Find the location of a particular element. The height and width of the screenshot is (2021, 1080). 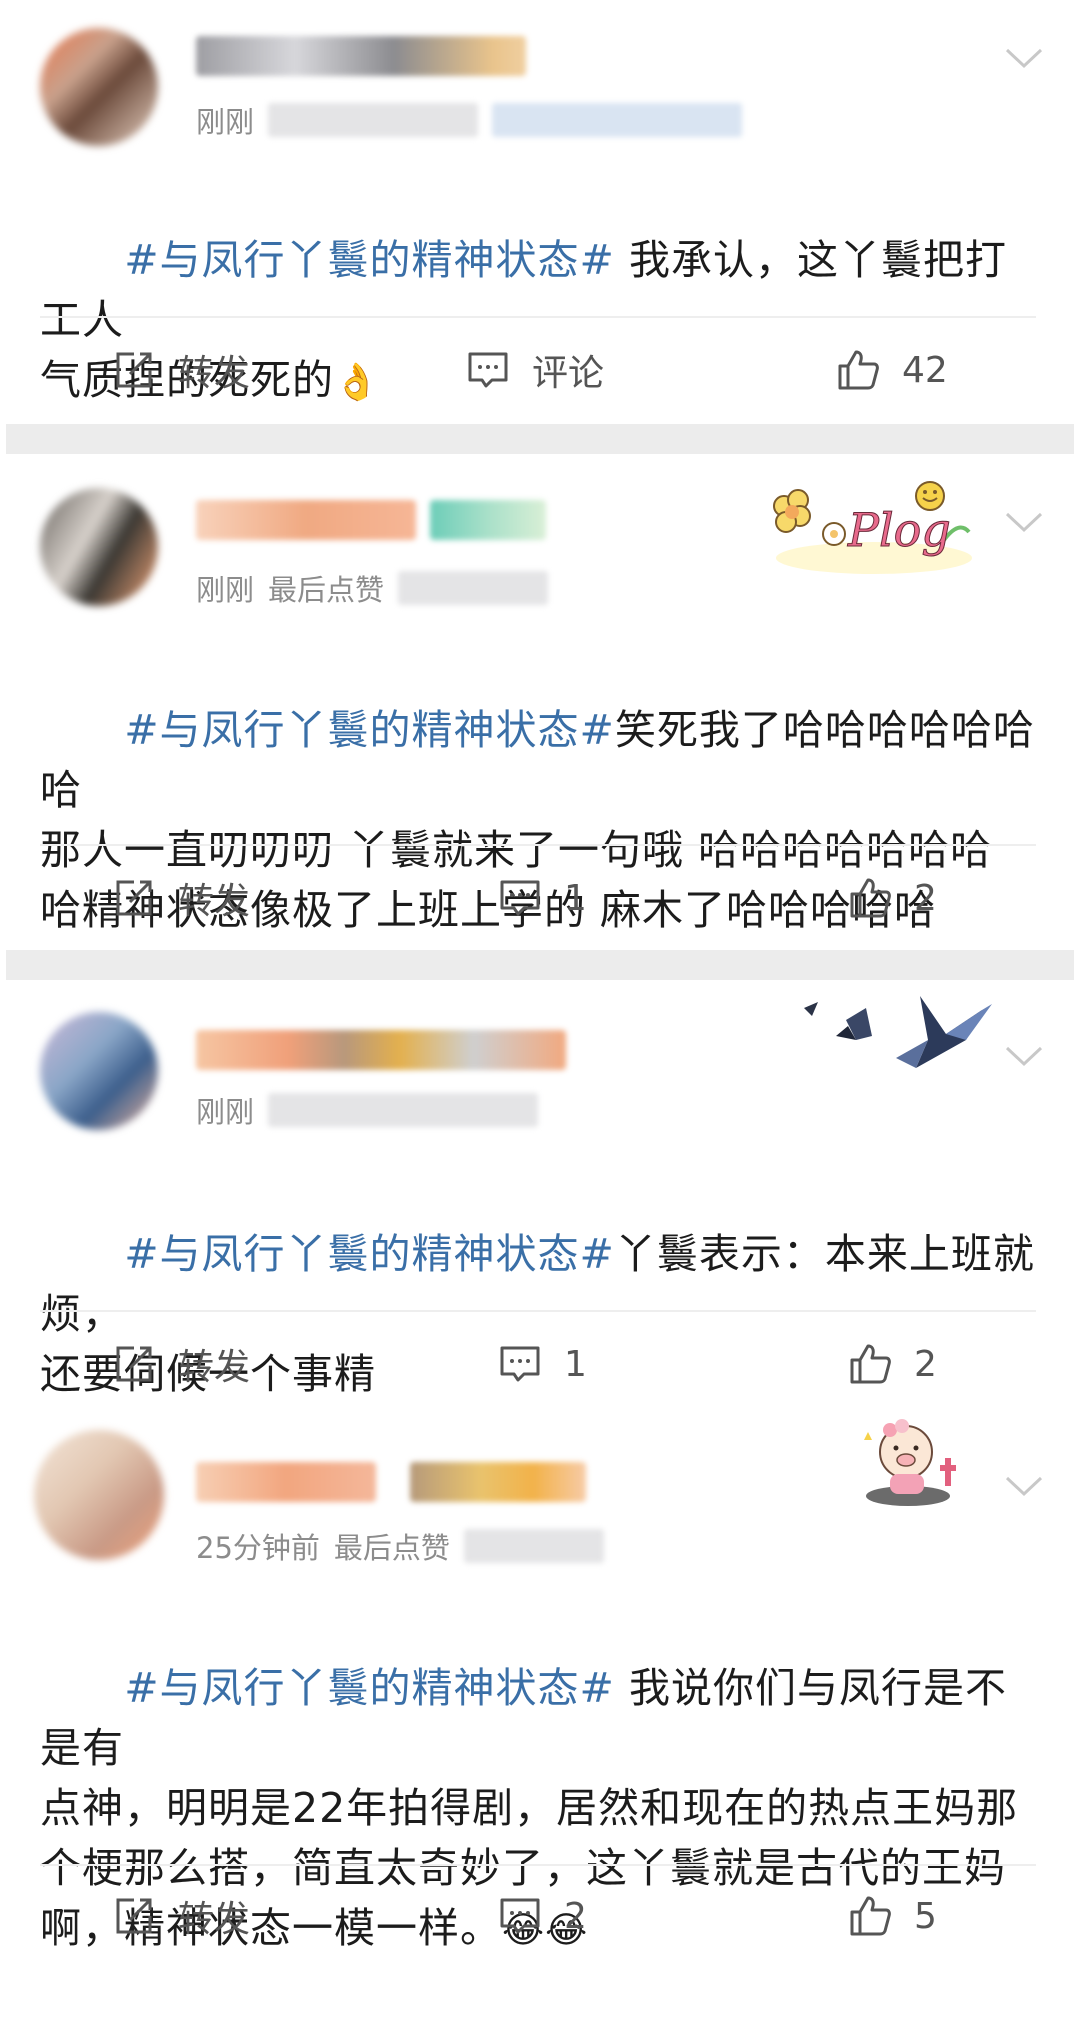

comment-button: 2 is located at coordinates (542, 1916).